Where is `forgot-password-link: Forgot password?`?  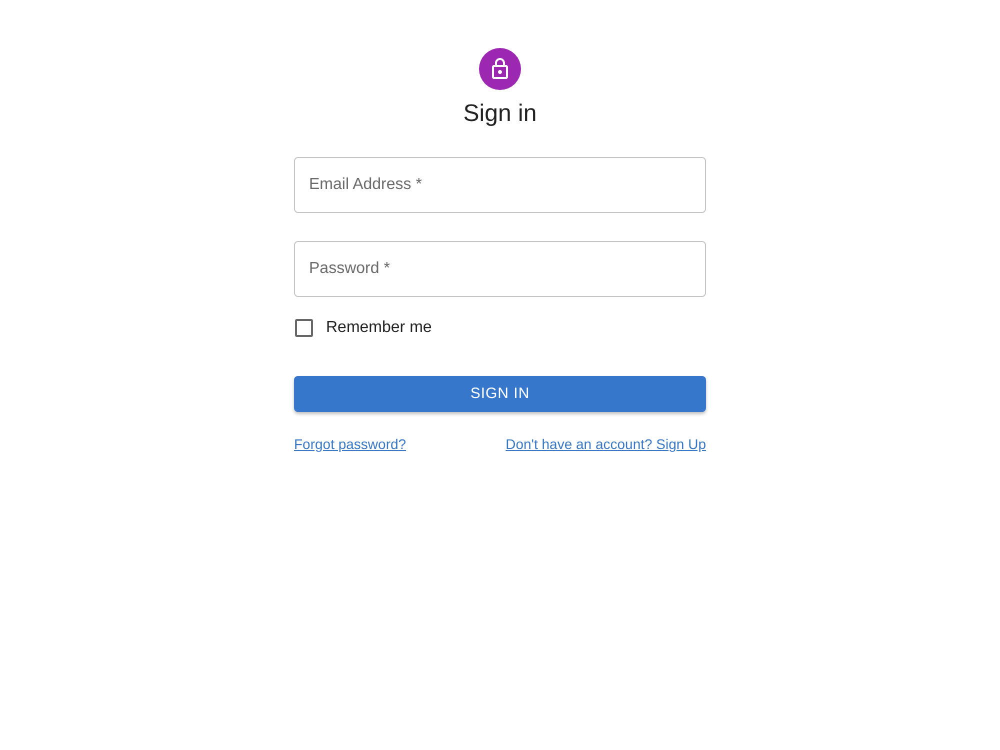 forgot-password-link: Forgot password? is located at coordinates (350, 444).